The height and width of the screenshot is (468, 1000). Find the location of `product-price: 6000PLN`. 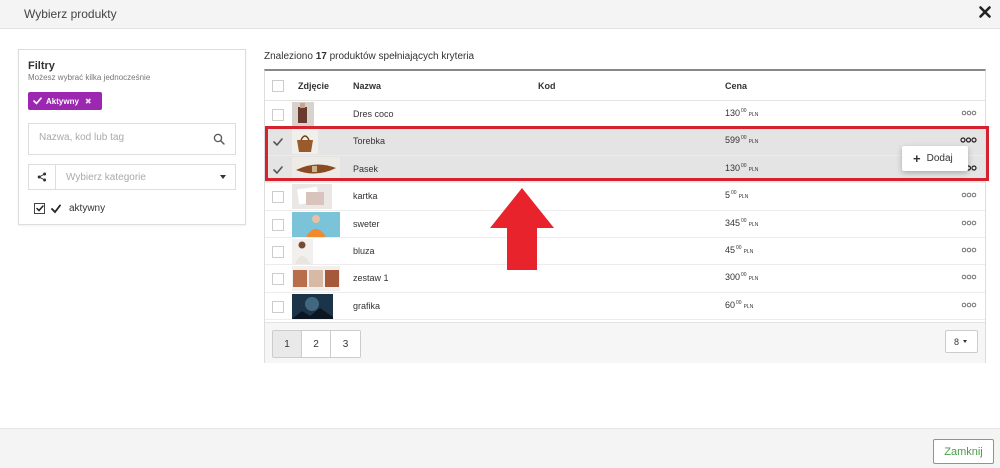

product-price: 6000PLN is located at coordinates (739, 304).